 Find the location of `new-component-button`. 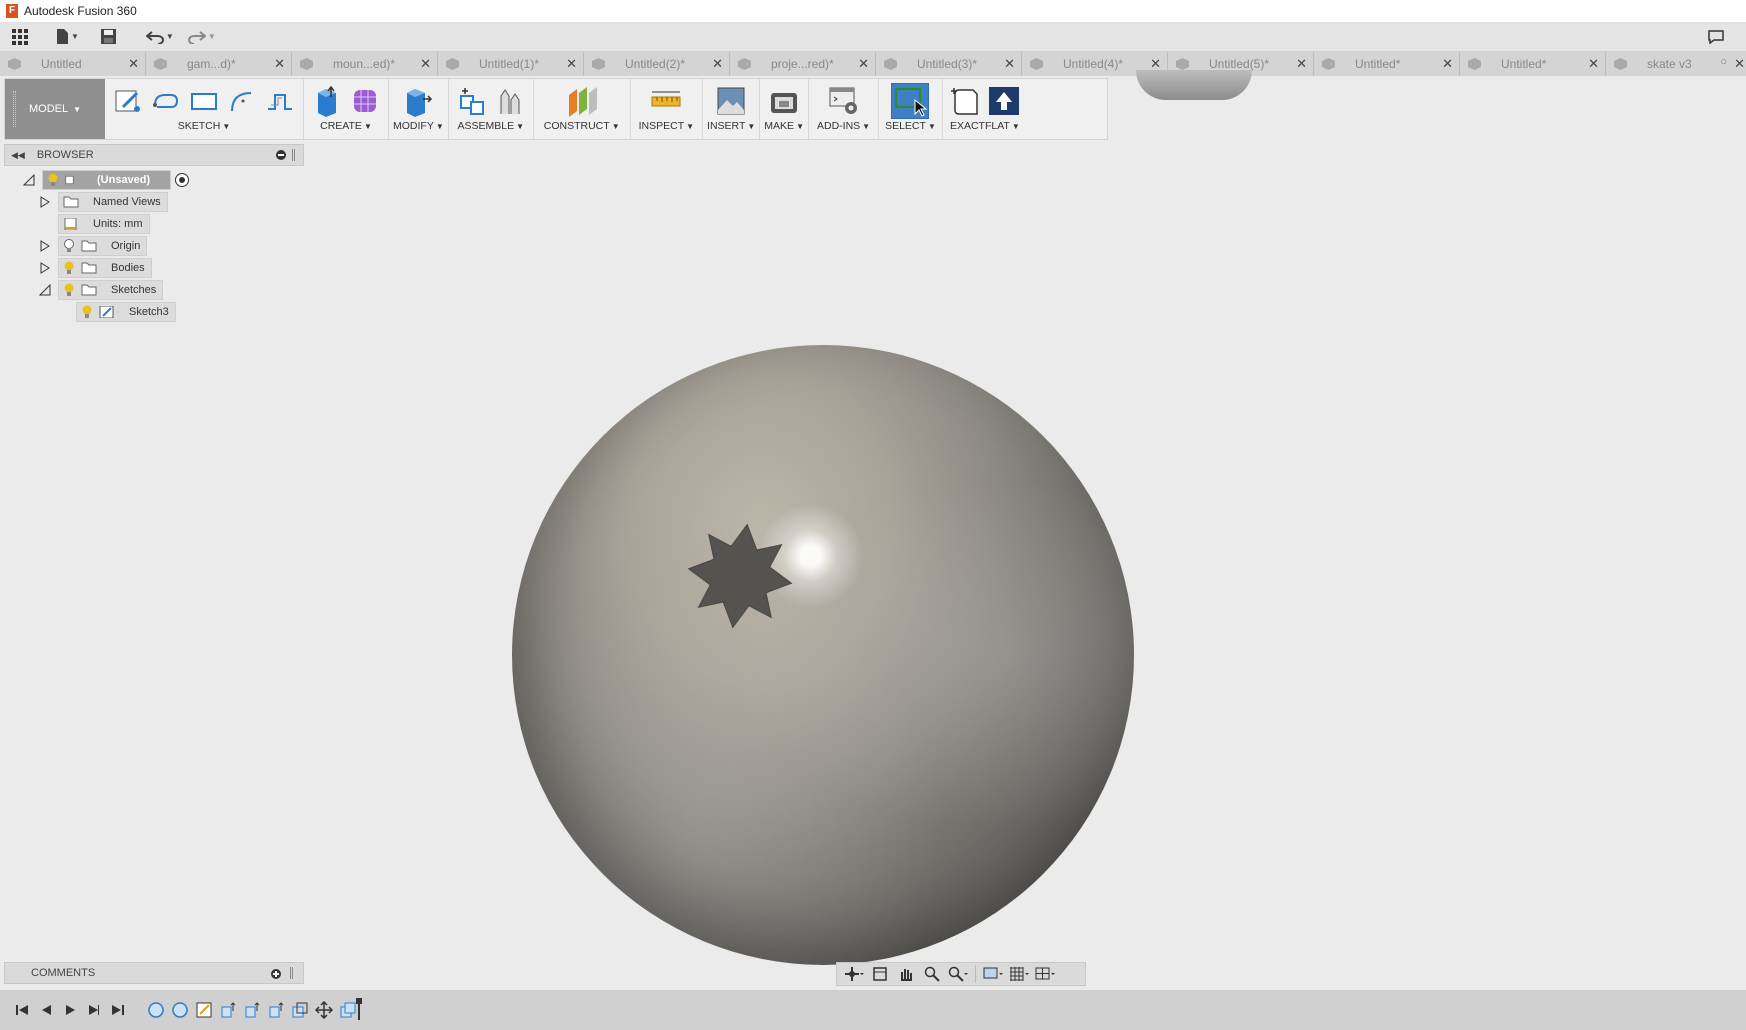

new-component-button is located at coordinates (472, 101).